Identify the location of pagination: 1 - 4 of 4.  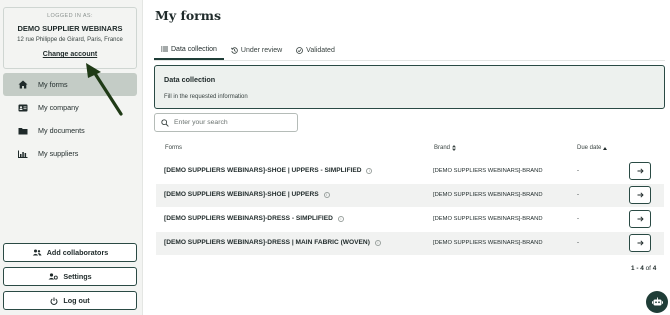
(643, 268).